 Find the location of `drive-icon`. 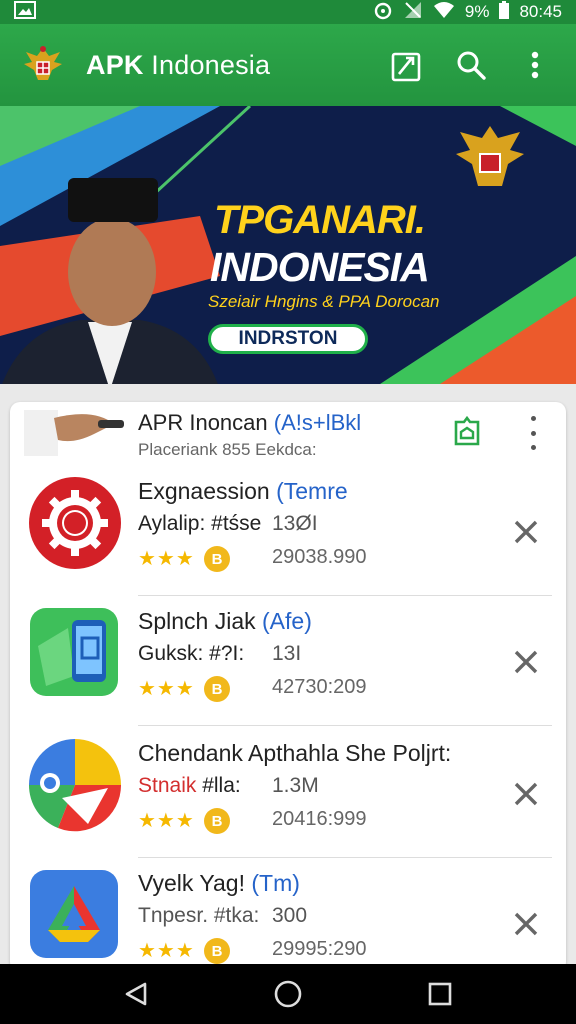

drive-icon is located at coordinates (74, 914).